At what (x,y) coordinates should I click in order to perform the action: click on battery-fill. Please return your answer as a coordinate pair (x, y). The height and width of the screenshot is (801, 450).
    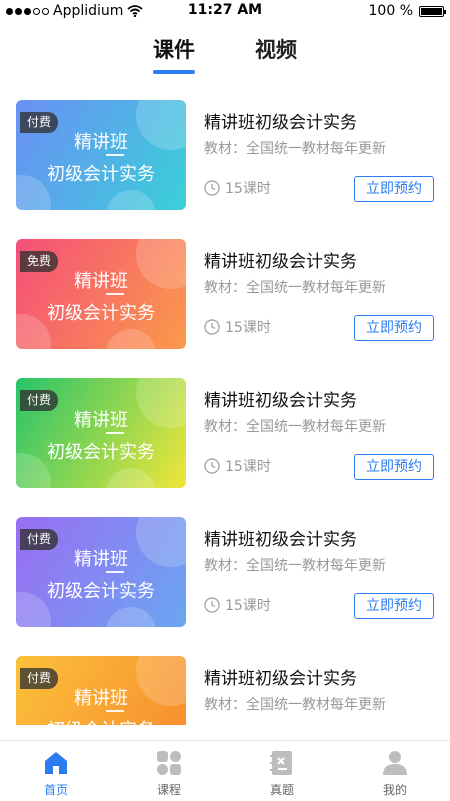
    Looking at the image, I should click on (431, 11).